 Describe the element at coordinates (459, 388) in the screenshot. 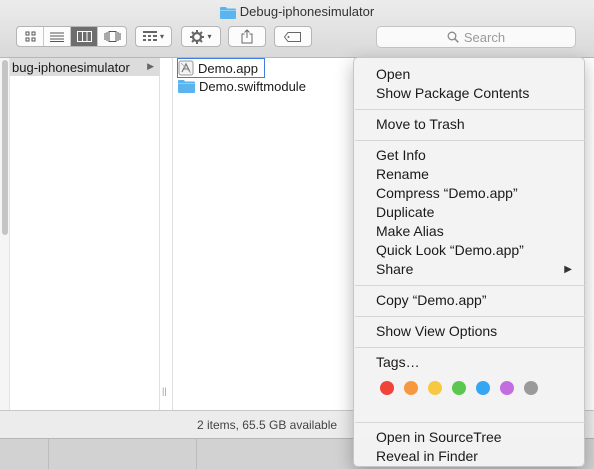

I see `tag-green` at that location.